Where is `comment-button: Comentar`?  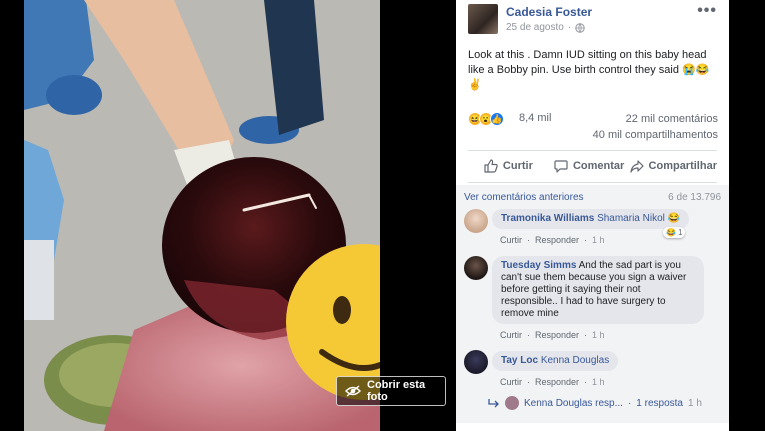
comment-button: Comentar is located at coordinates (589, 166).